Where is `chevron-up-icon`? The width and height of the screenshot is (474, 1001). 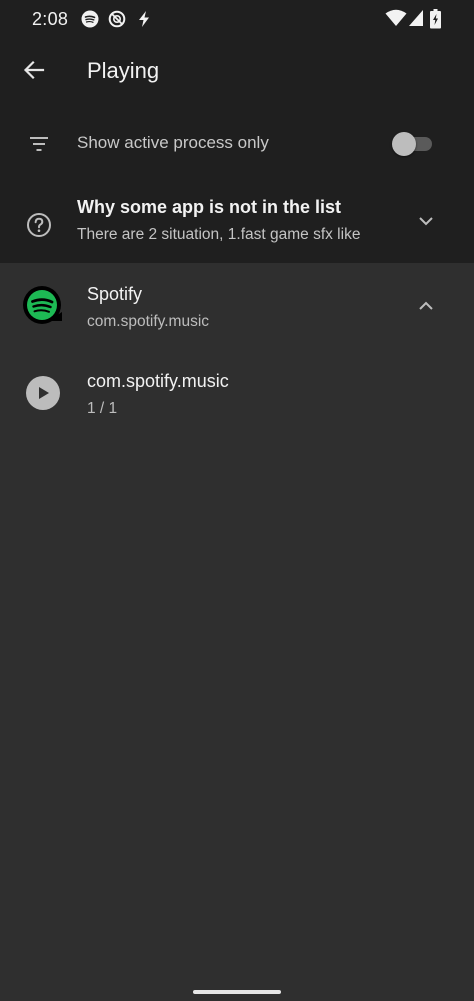
chevron-up-icon is located at coordinates (426, 306).